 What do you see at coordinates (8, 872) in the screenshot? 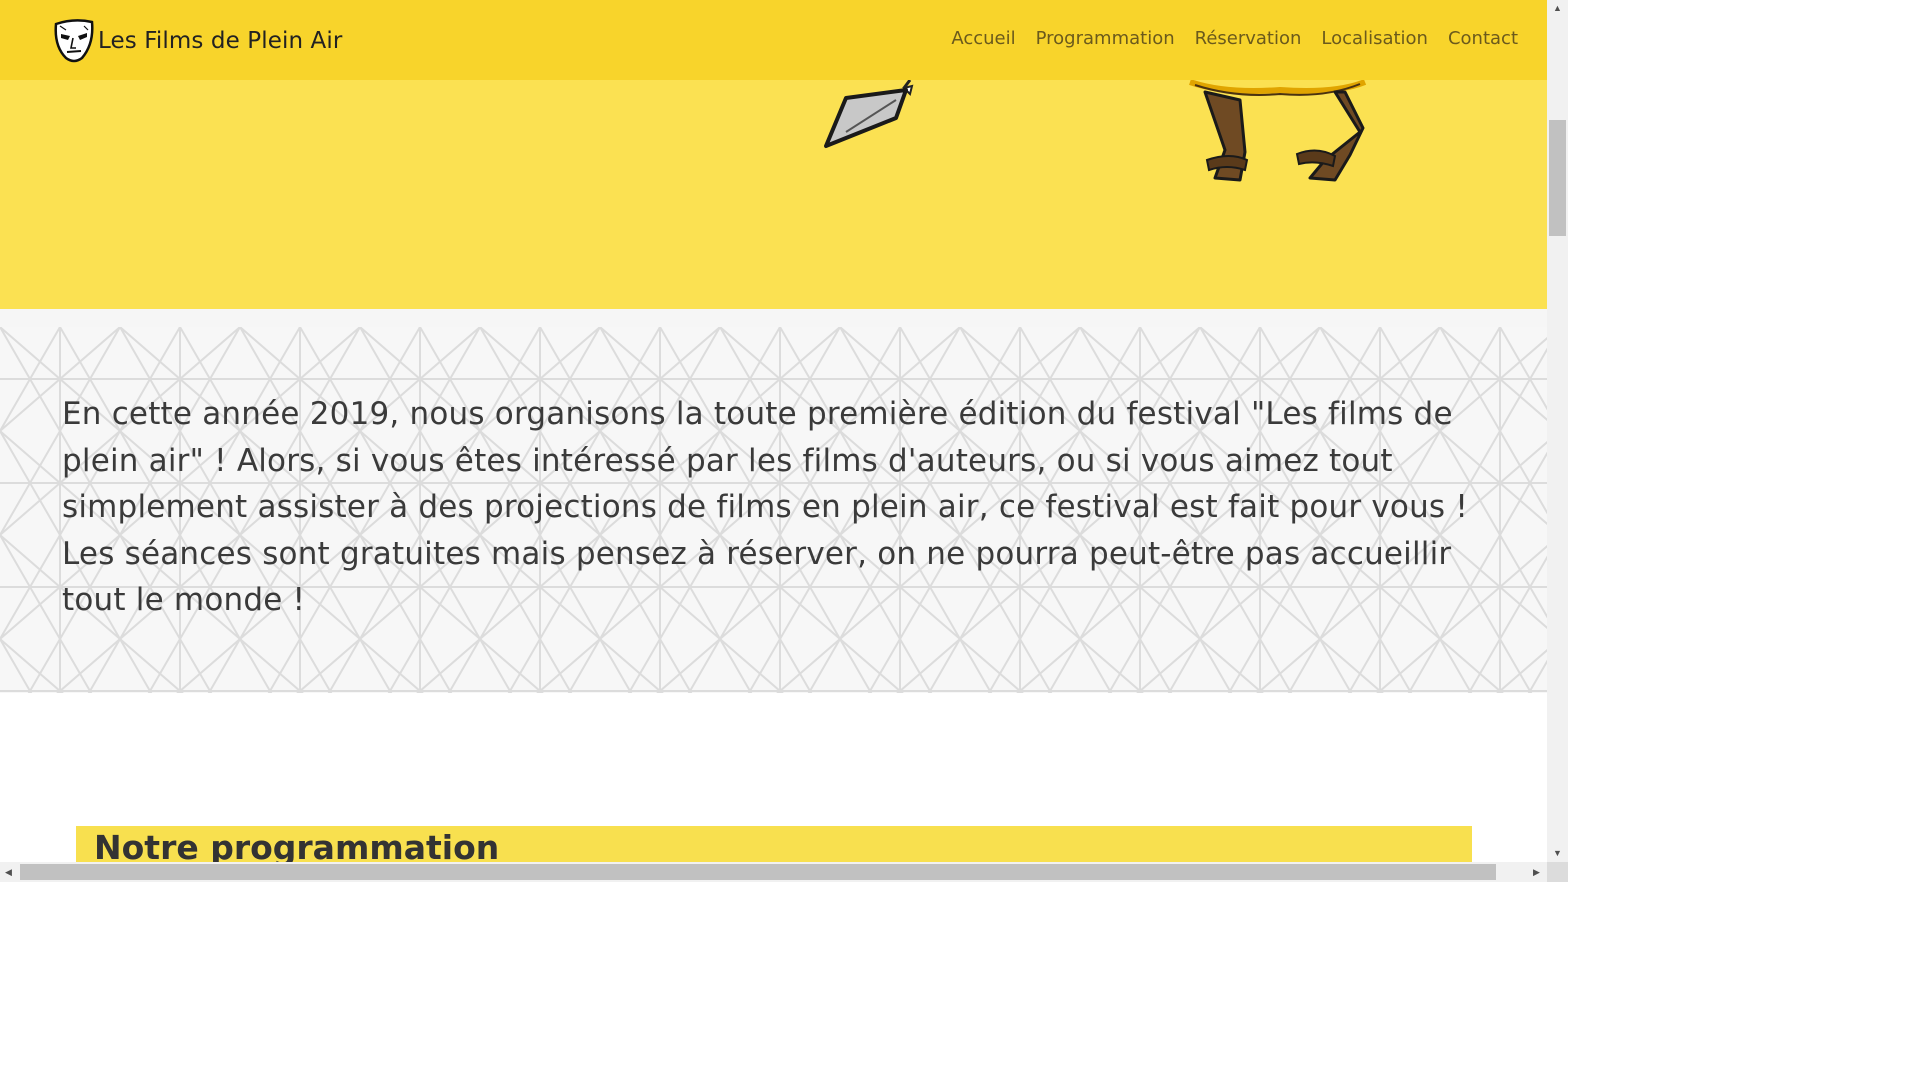
I see `scroll-left-arrow-icon: ◀` at bounding box center [8, 872].